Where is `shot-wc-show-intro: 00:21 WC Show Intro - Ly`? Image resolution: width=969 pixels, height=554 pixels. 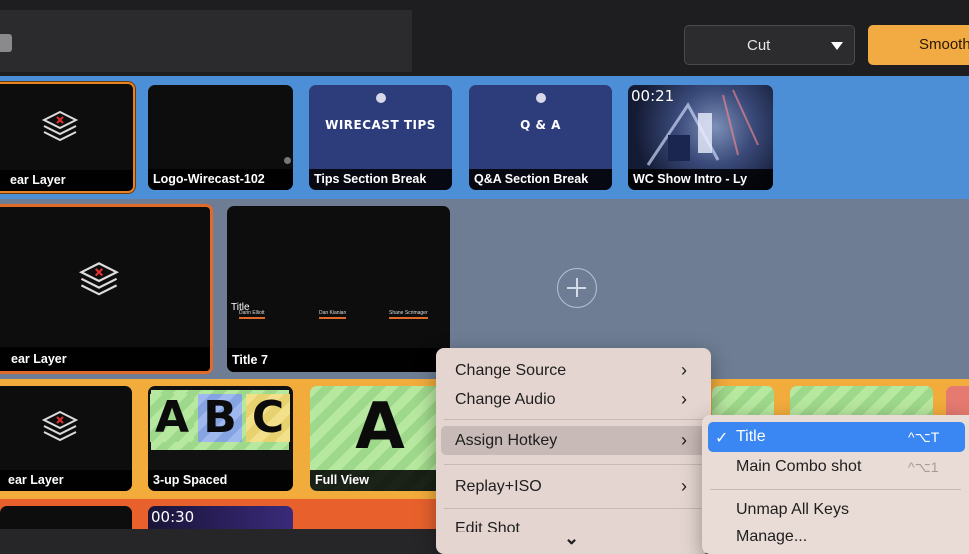 shot-wc-show-intro: 00:21 WC Show Intro - Ly is located at coordinates (700, 137).